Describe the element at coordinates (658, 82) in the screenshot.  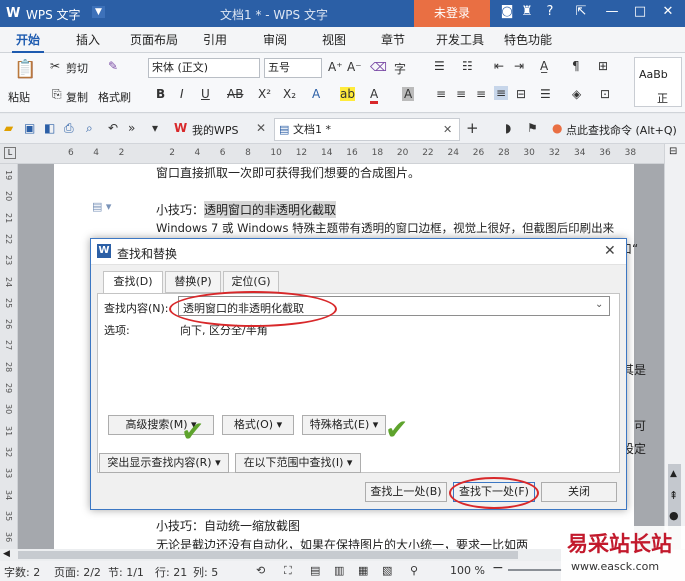
I see `style-gallery: AaBb 正` at that location.